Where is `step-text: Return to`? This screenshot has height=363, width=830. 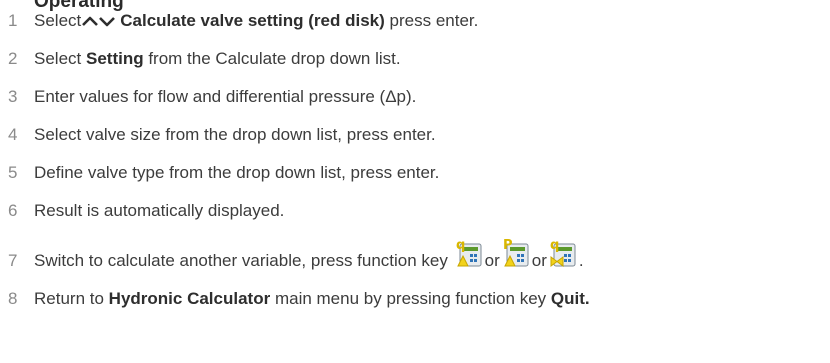 step-text: Return to is located at coordinates (69, 298).